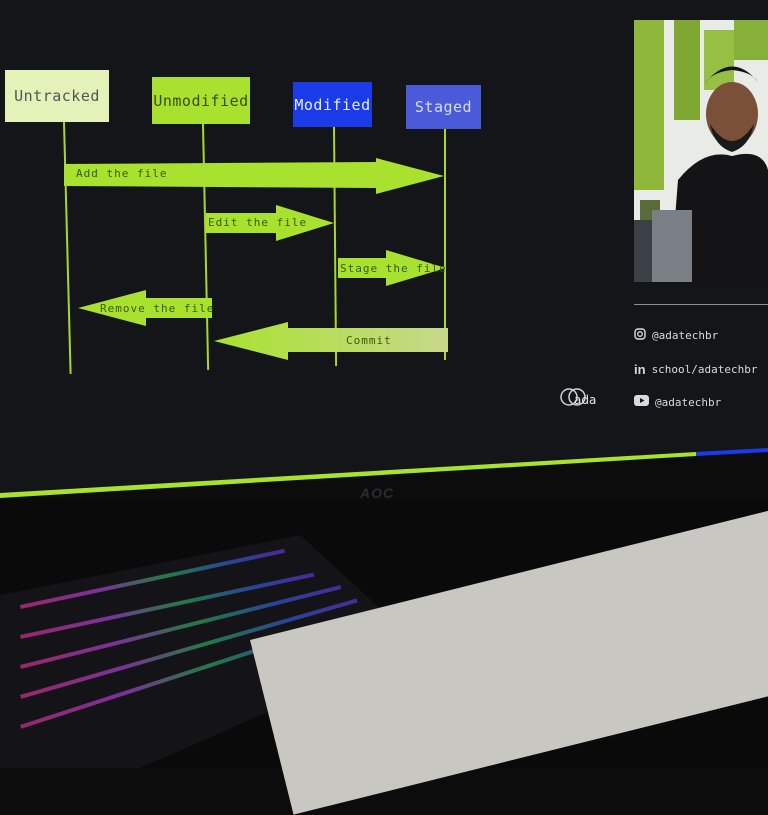 The width and height of the screenshot is (768, 815). What do you see at coordinates (377, 493) in the screenshot?
I see `monitor-brand-logo: AOC` at bounding box center [377, 493].